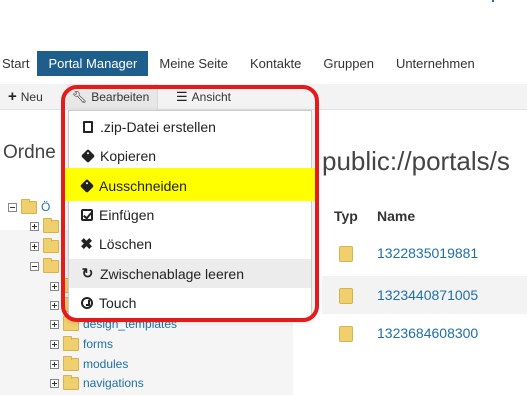 Image resolution: width=527 pixels, height=395 pixels. I want to click on current-path: public://portals/s, so click(416, 161).